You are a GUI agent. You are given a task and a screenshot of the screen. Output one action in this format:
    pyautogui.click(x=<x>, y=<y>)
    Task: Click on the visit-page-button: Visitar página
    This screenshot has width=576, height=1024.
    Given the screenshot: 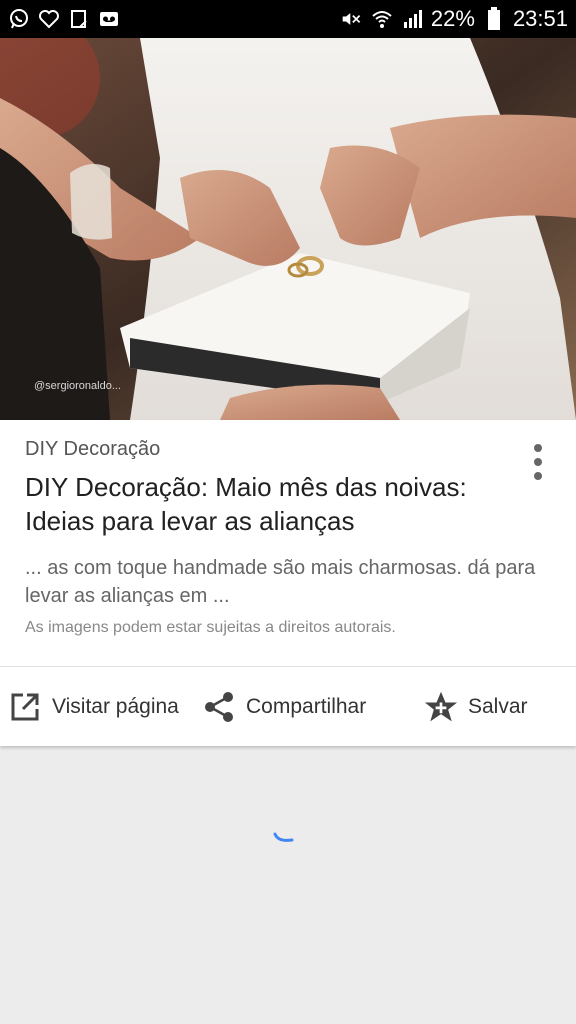 What is the action you would take?
    pyautogui.click(x=93, y=706)
    